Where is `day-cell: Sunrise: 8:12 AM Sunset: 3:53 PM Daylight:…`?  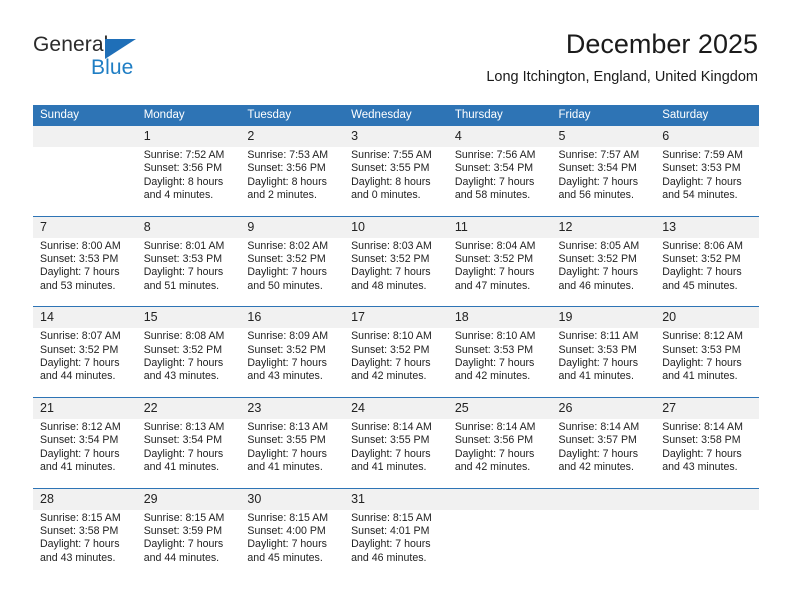 day-cell: Sunrise: 8:12 AM Sunset: 3:53 PM Daylight:… is located at coordinates (707, 363).